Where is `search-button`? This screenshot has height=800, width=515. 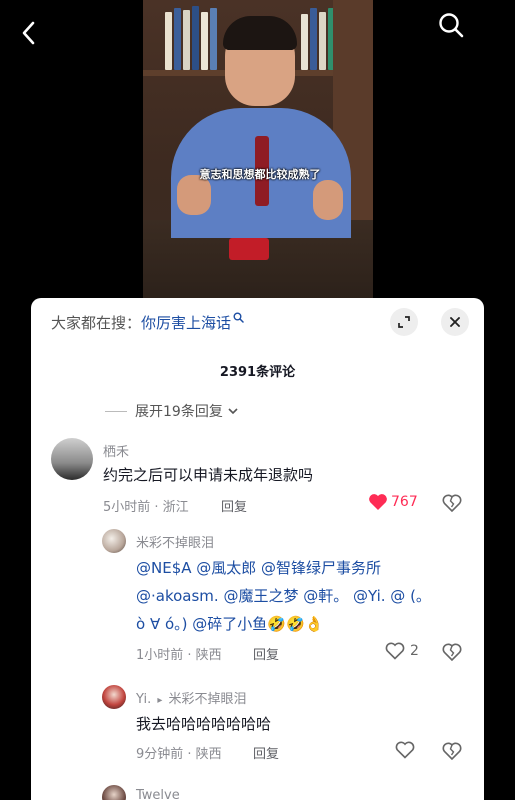
search-button is located at coordinates (451, 25).